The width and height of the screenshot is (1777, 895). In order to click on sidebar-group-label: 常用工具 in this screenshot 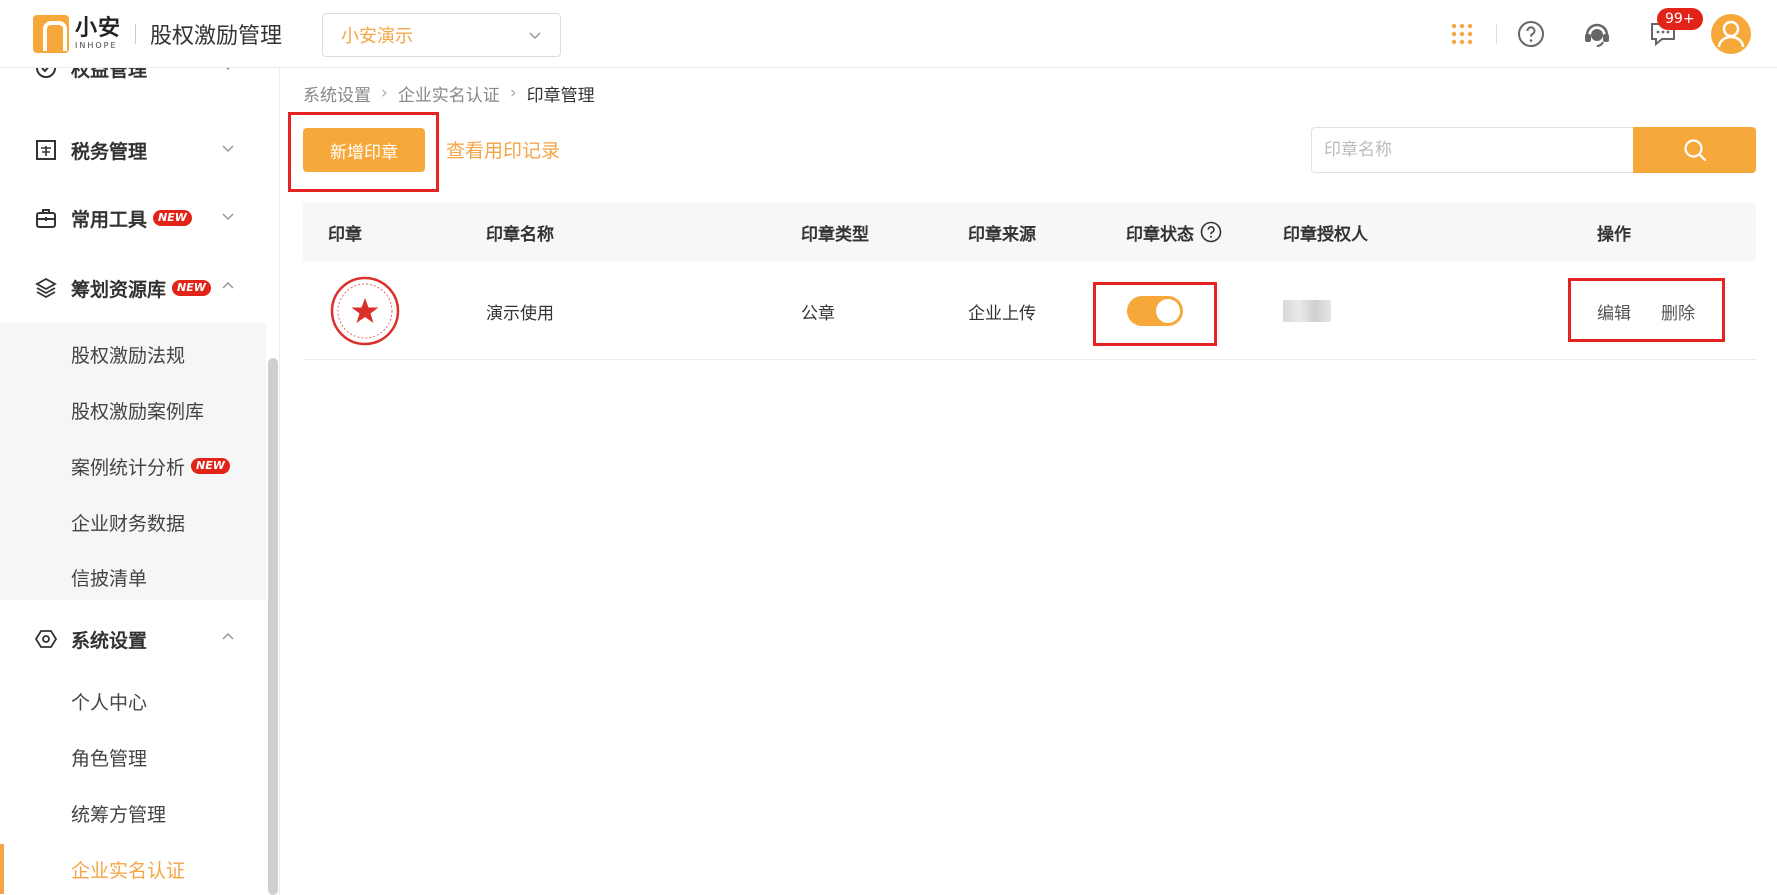, I will do `click(109, 219)`.